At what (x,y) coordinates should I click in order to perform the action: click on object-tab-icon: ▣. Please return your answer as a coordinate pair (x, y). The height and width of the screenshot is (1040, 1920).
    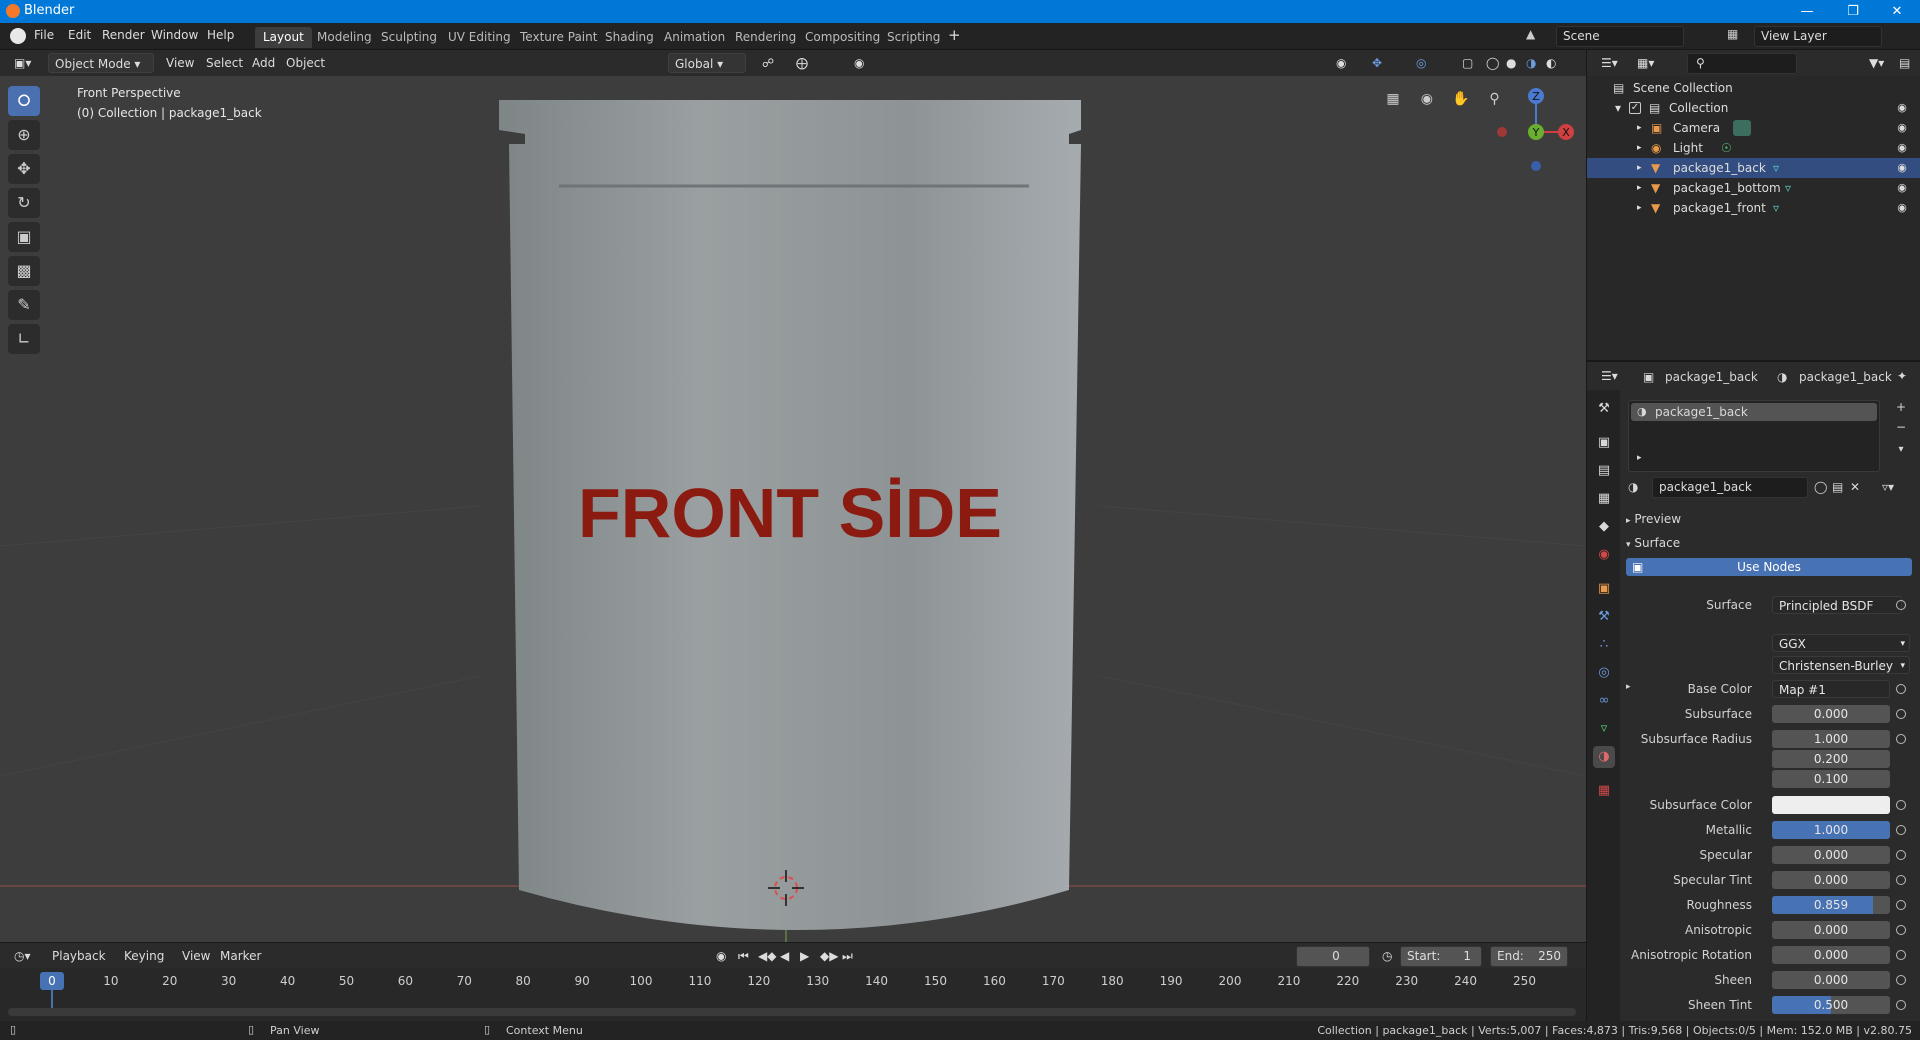
    Looking at the image, I should click on (1604, 589).